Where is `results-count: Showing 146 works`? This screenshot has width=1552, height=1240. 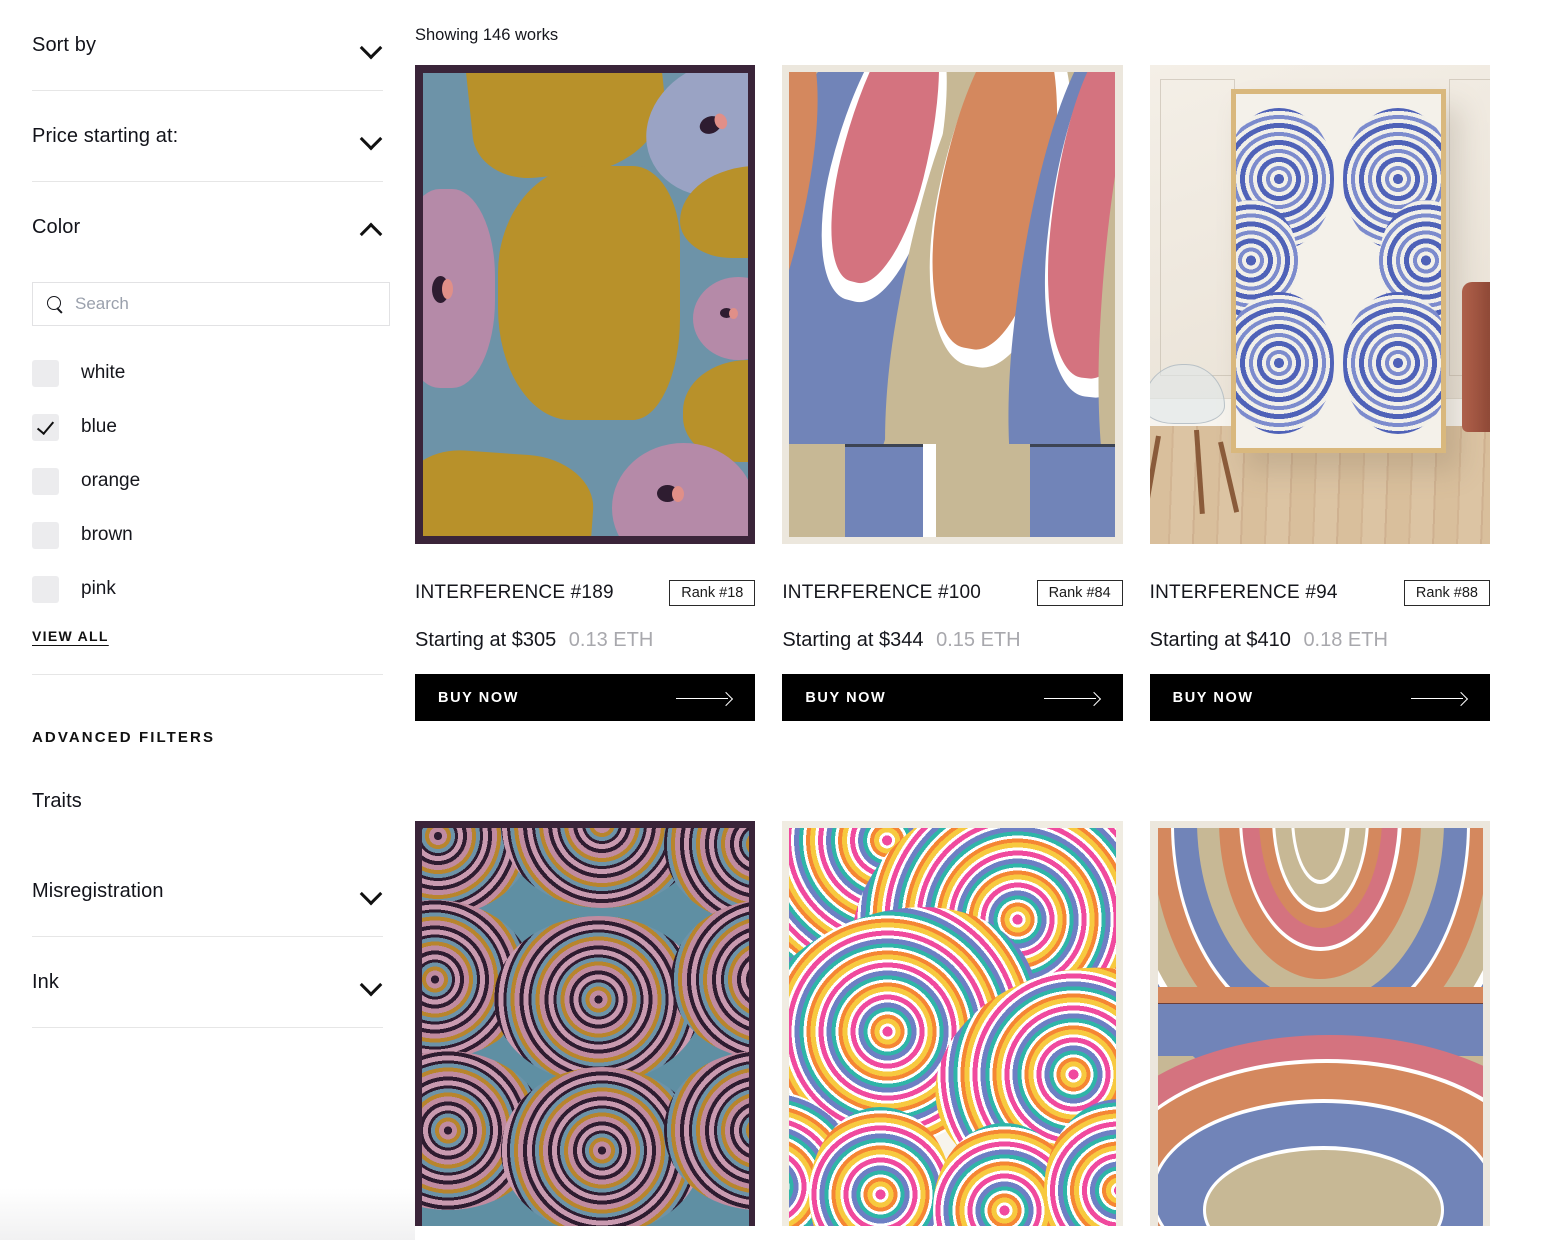 results-count: Showing 146 works is located at coordinates (487, 35).